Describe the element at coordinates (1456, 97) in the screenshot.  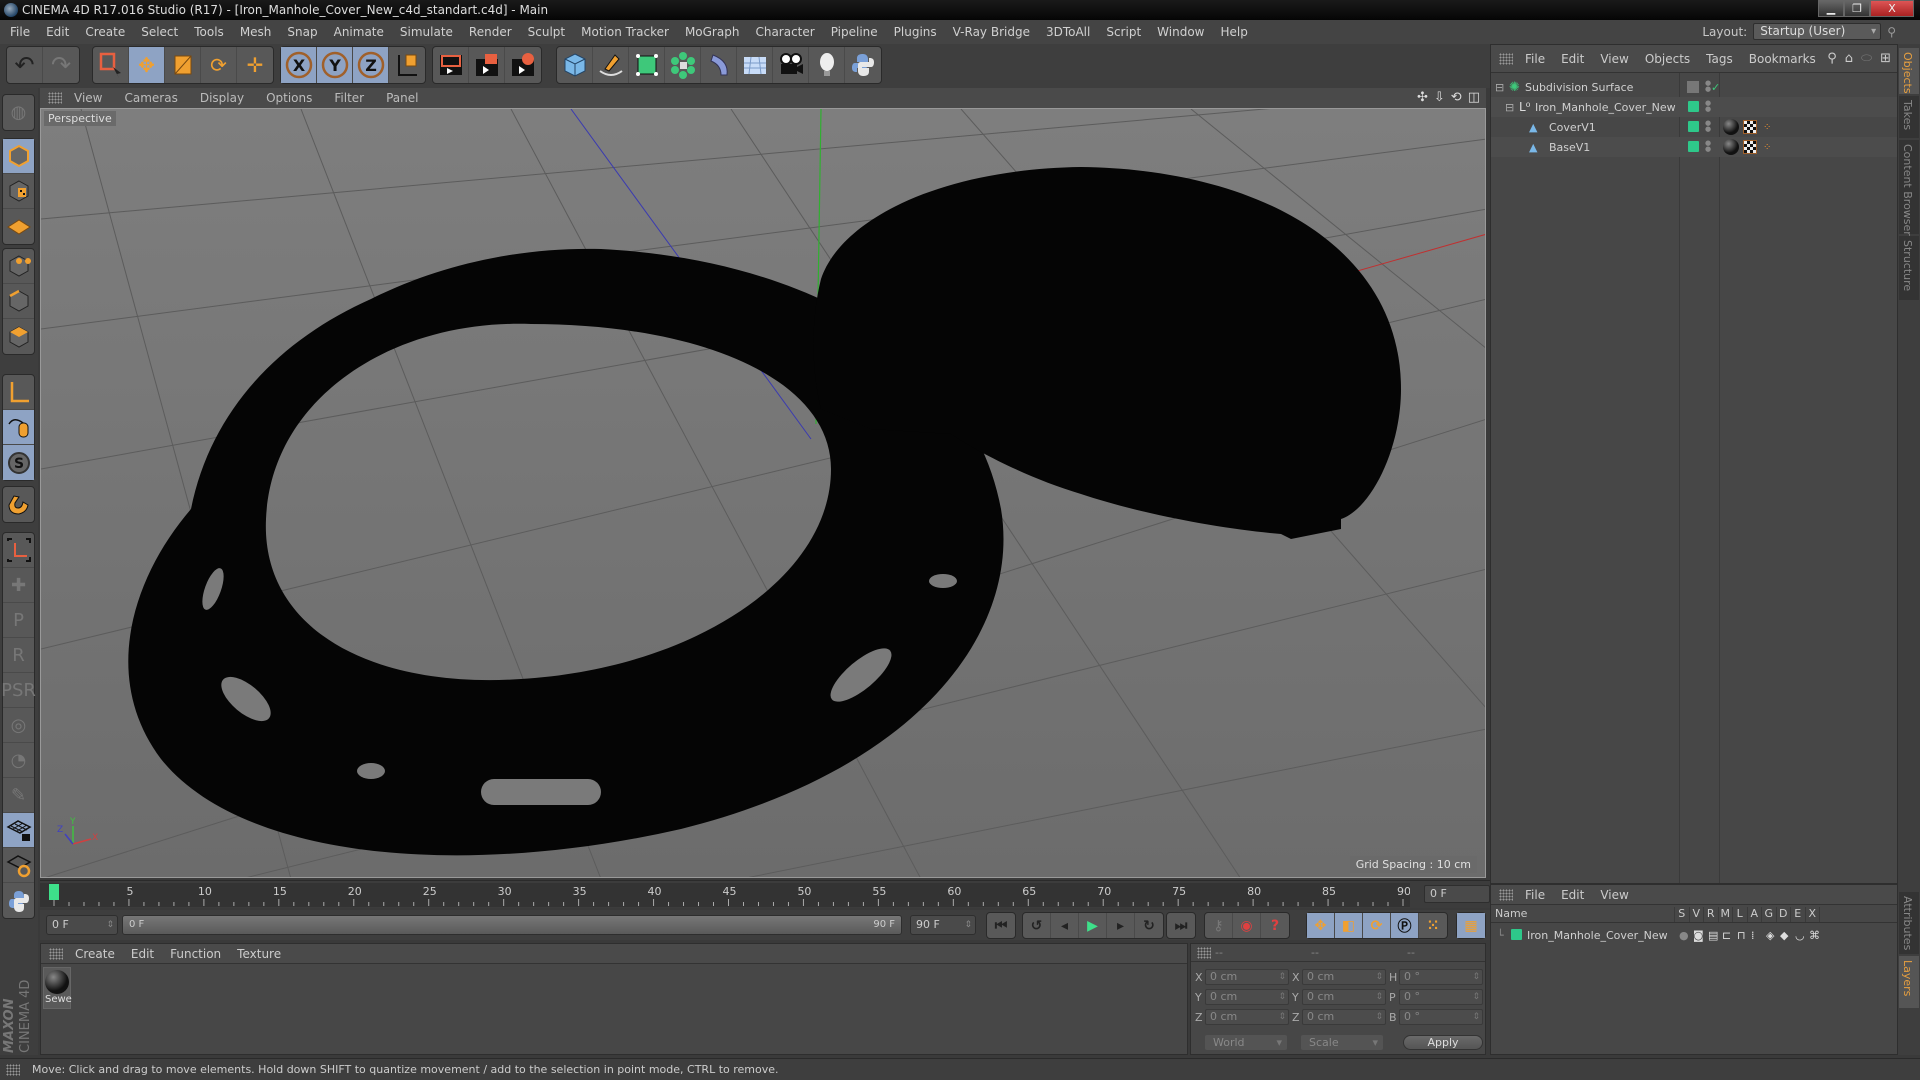
I see `viewport-orbit-icon: ⟲` at that location.